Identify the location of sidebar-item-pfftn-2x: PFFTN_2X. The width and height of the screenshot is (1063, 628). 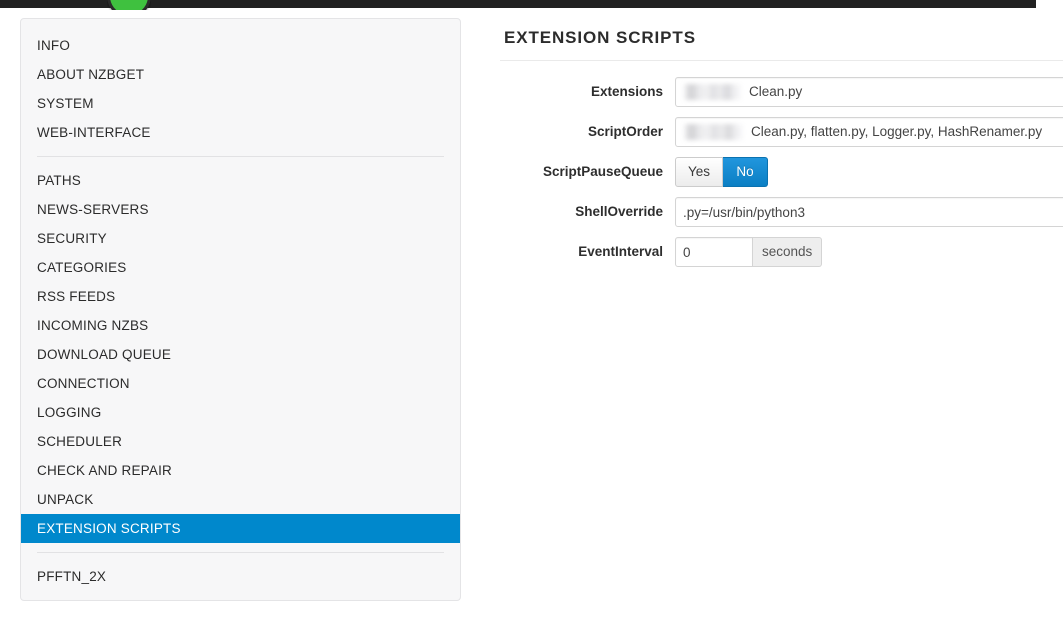
(240, 576).